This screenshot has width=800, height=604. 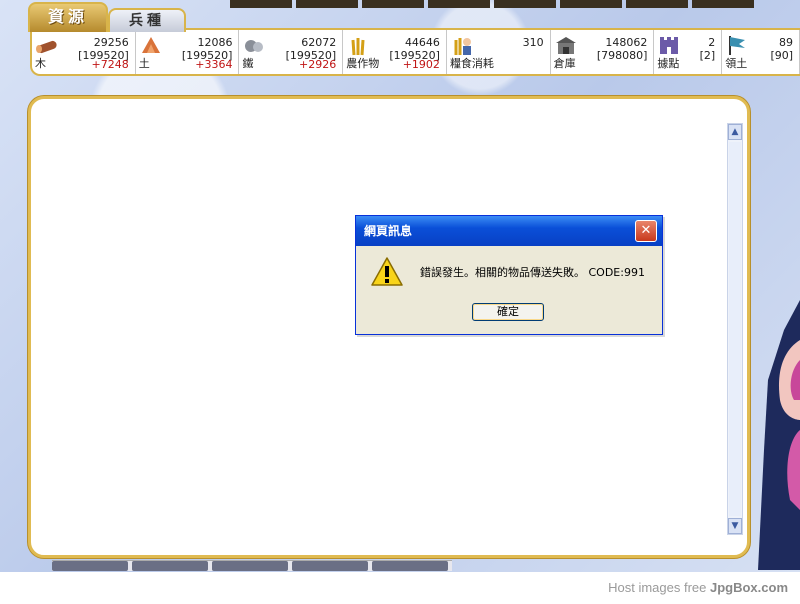 What do you see at coordinates (68, 17) in the screenshot?
I see `tab-resources: 資源` at bounding box center [68, 17].